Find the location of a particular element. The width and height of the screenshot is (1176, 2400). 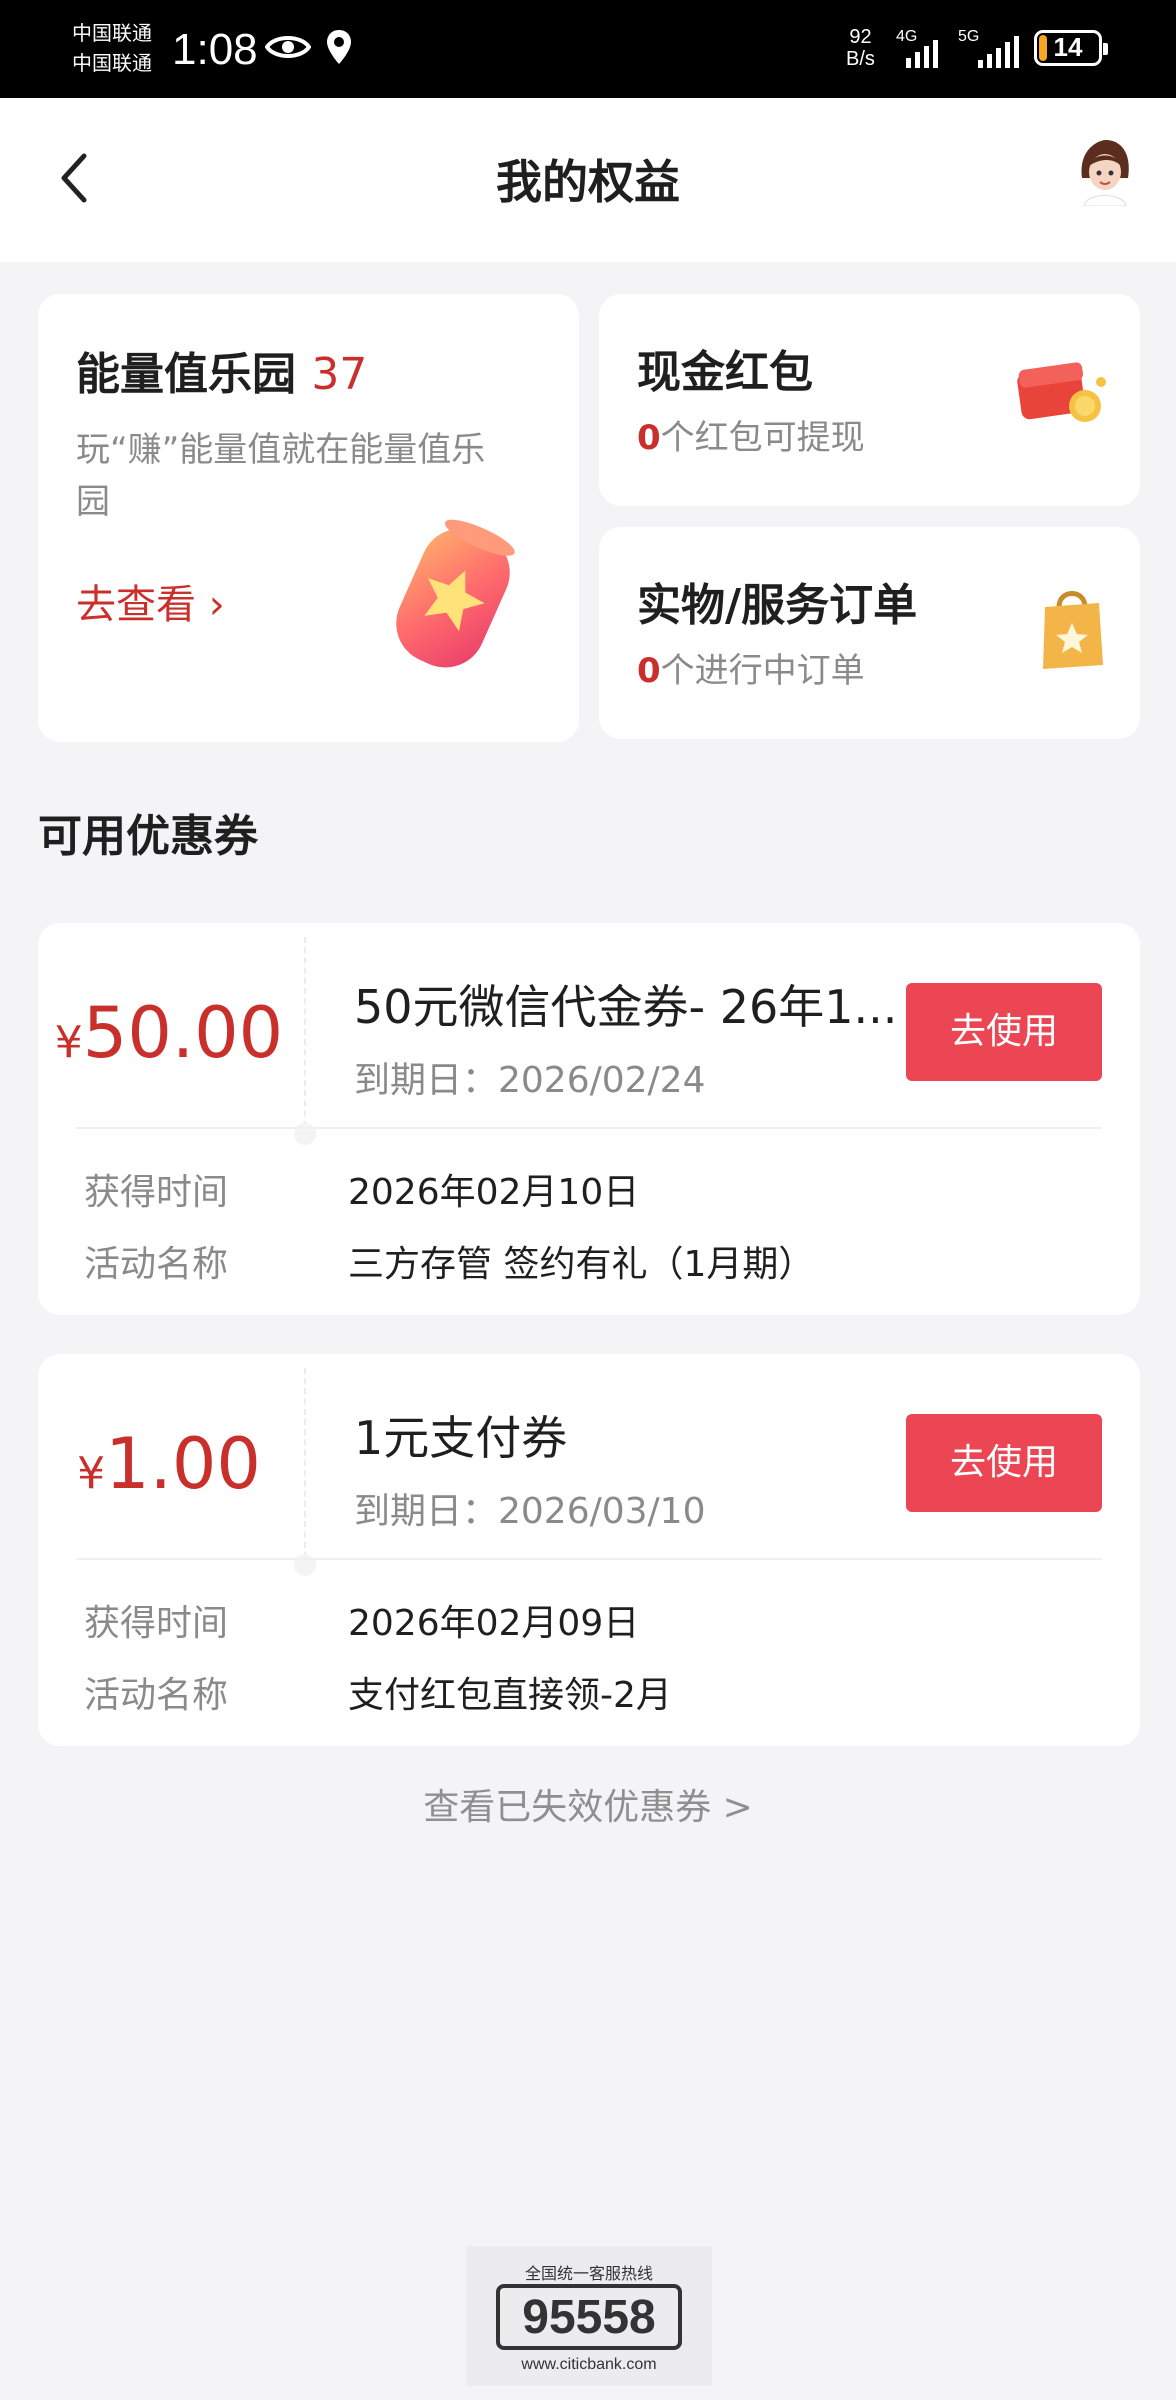

cash-count: 0 is located at coordinates (649, 438).